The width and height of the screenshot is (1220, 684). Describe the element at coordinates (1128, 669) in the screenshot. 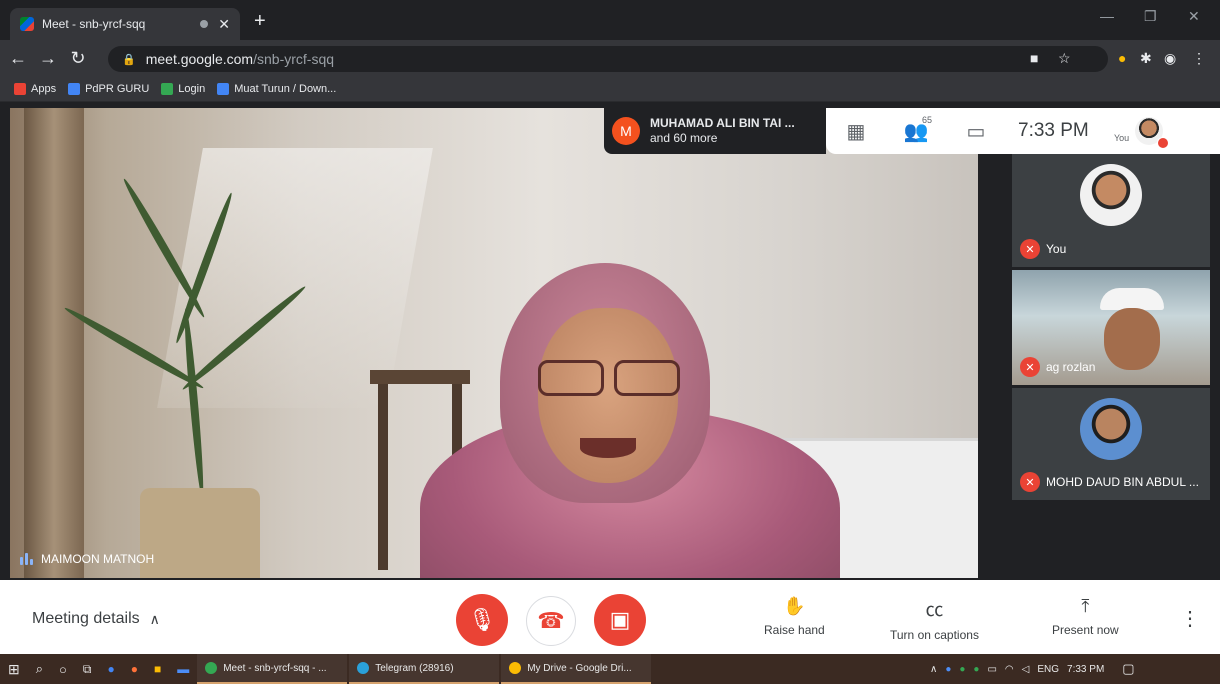

I see `notifications-icon: ▢` at that location.